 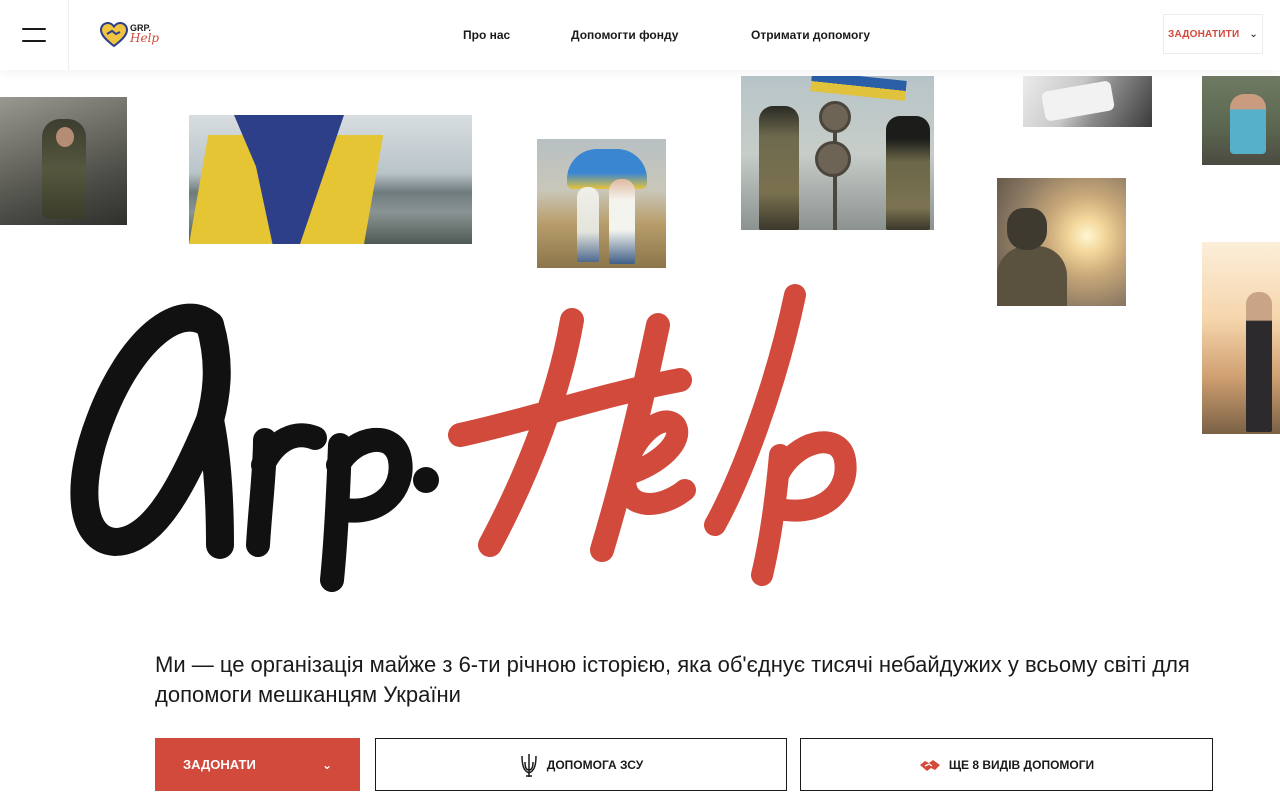 I want to click on trident-icon, so click(x=529, y=765).